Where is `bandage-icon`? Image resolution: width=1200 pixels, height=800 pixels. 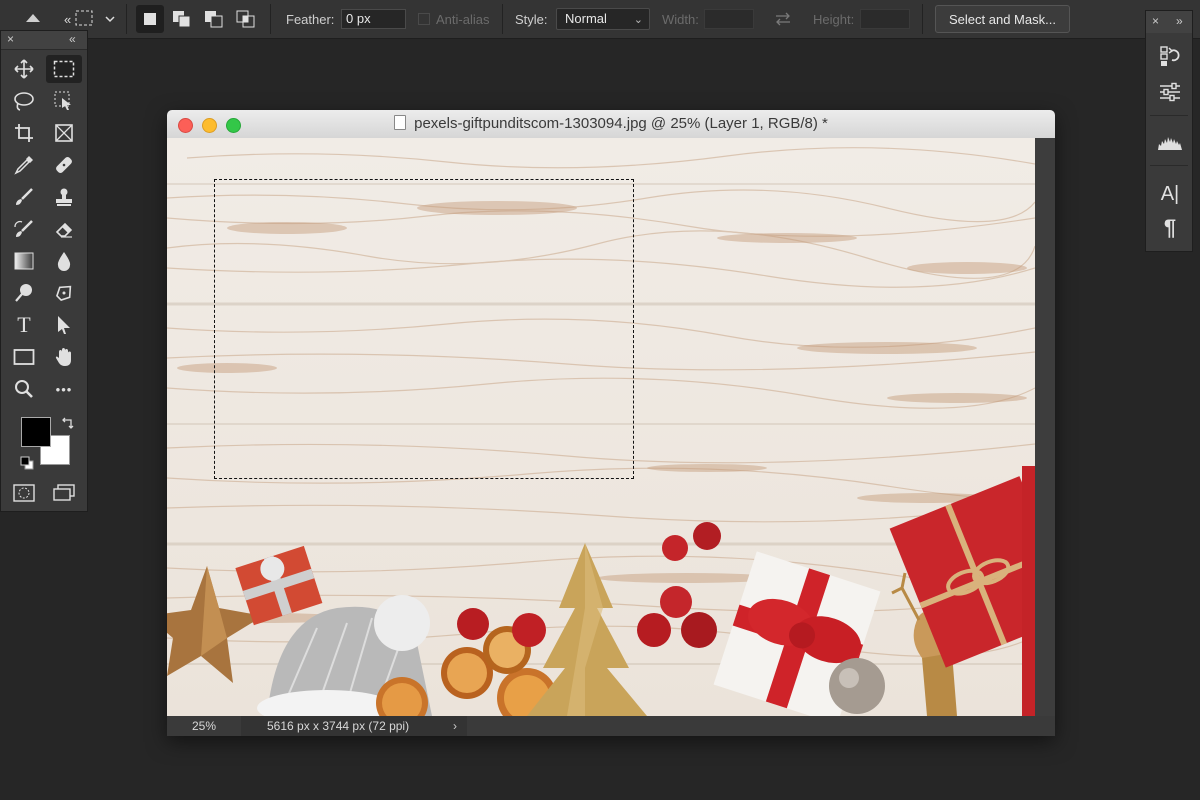 bandage-icon is located at coordinates (64, 165).